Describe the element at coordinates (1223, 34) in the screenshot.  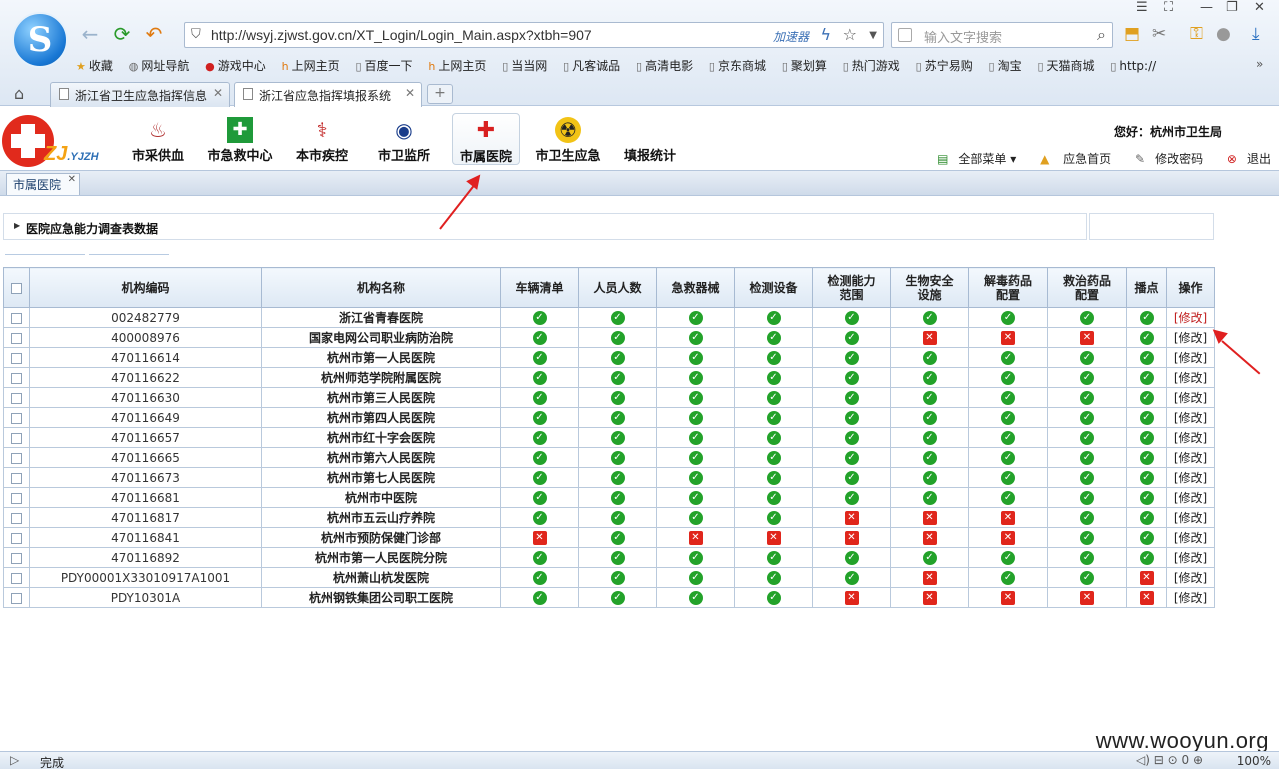
I see `more-icon: ●` at that location.